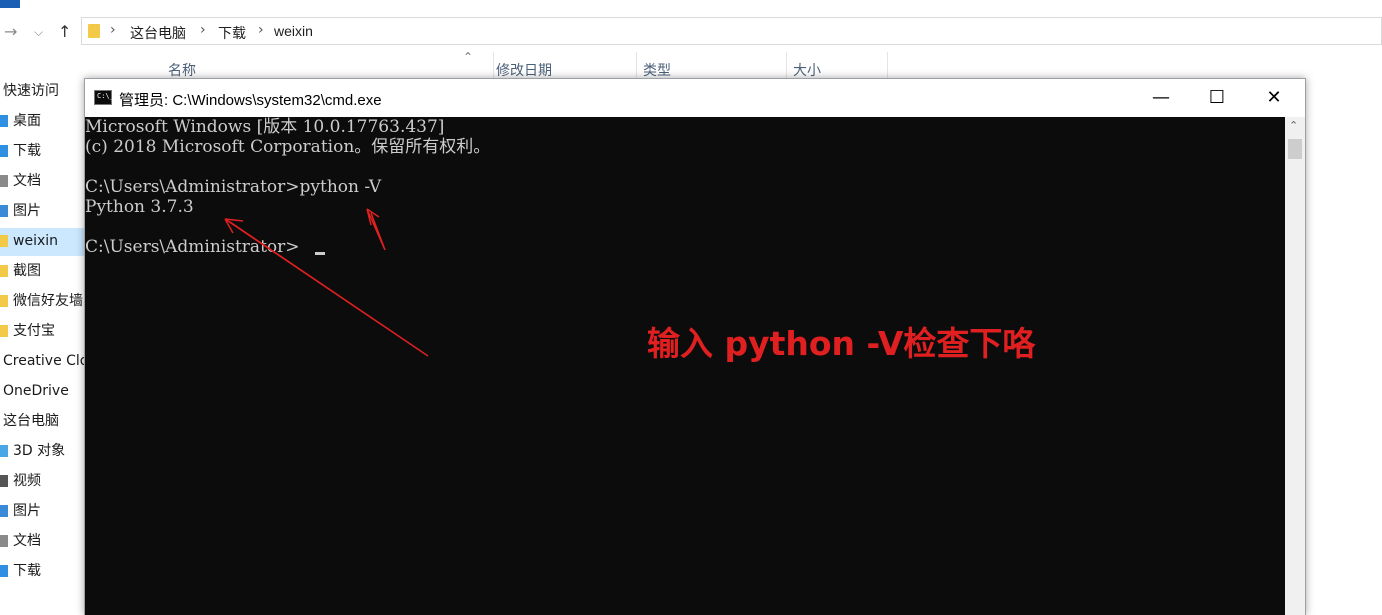  I want to click on sidebar-item: 支付宝, so click(43, 332).